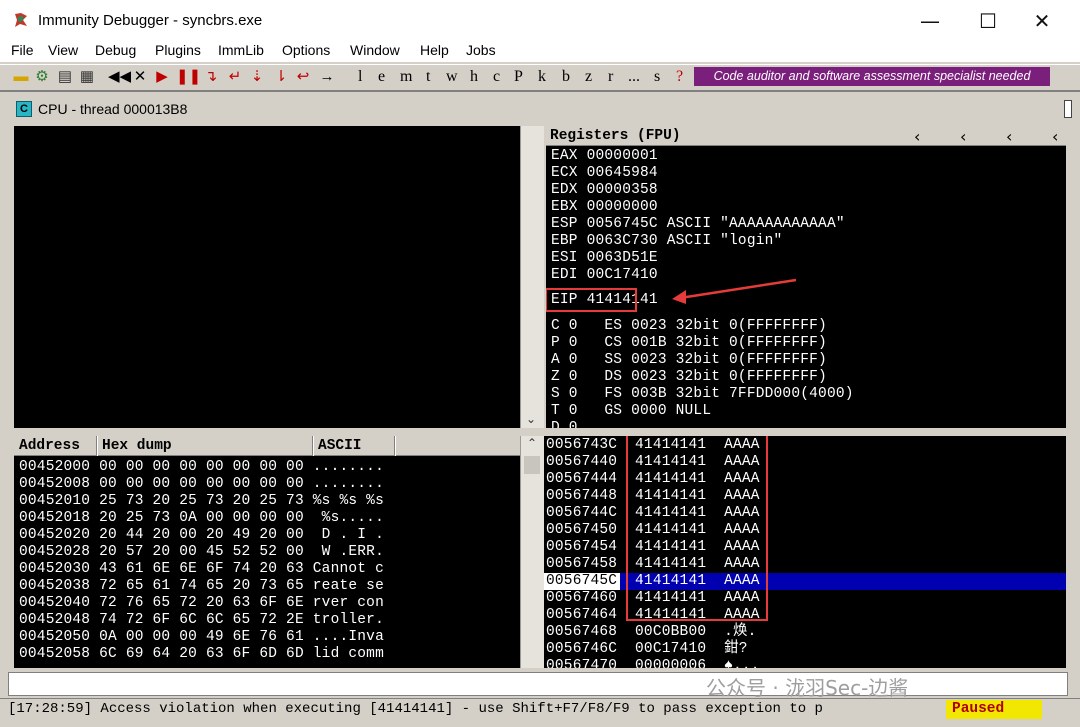 The width and height of the screenshot is (1080, 727). I want to click on register-eax: EAX 00000001, so click(604, 156).